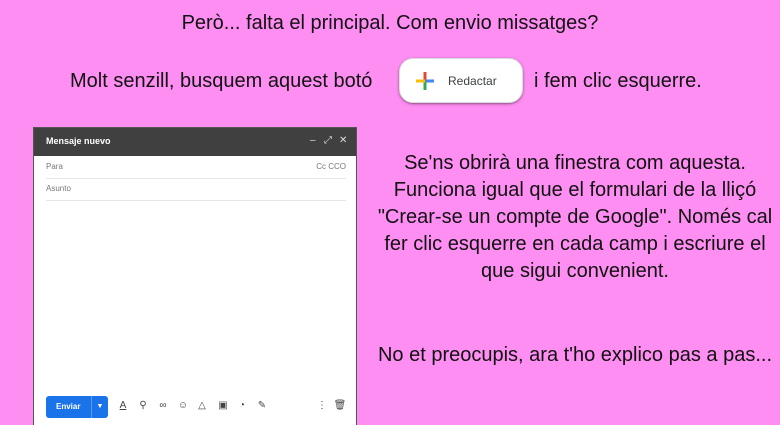 The image size is (780, 425). I want to click on send-button: Enviar ▼, so click(77, 407).